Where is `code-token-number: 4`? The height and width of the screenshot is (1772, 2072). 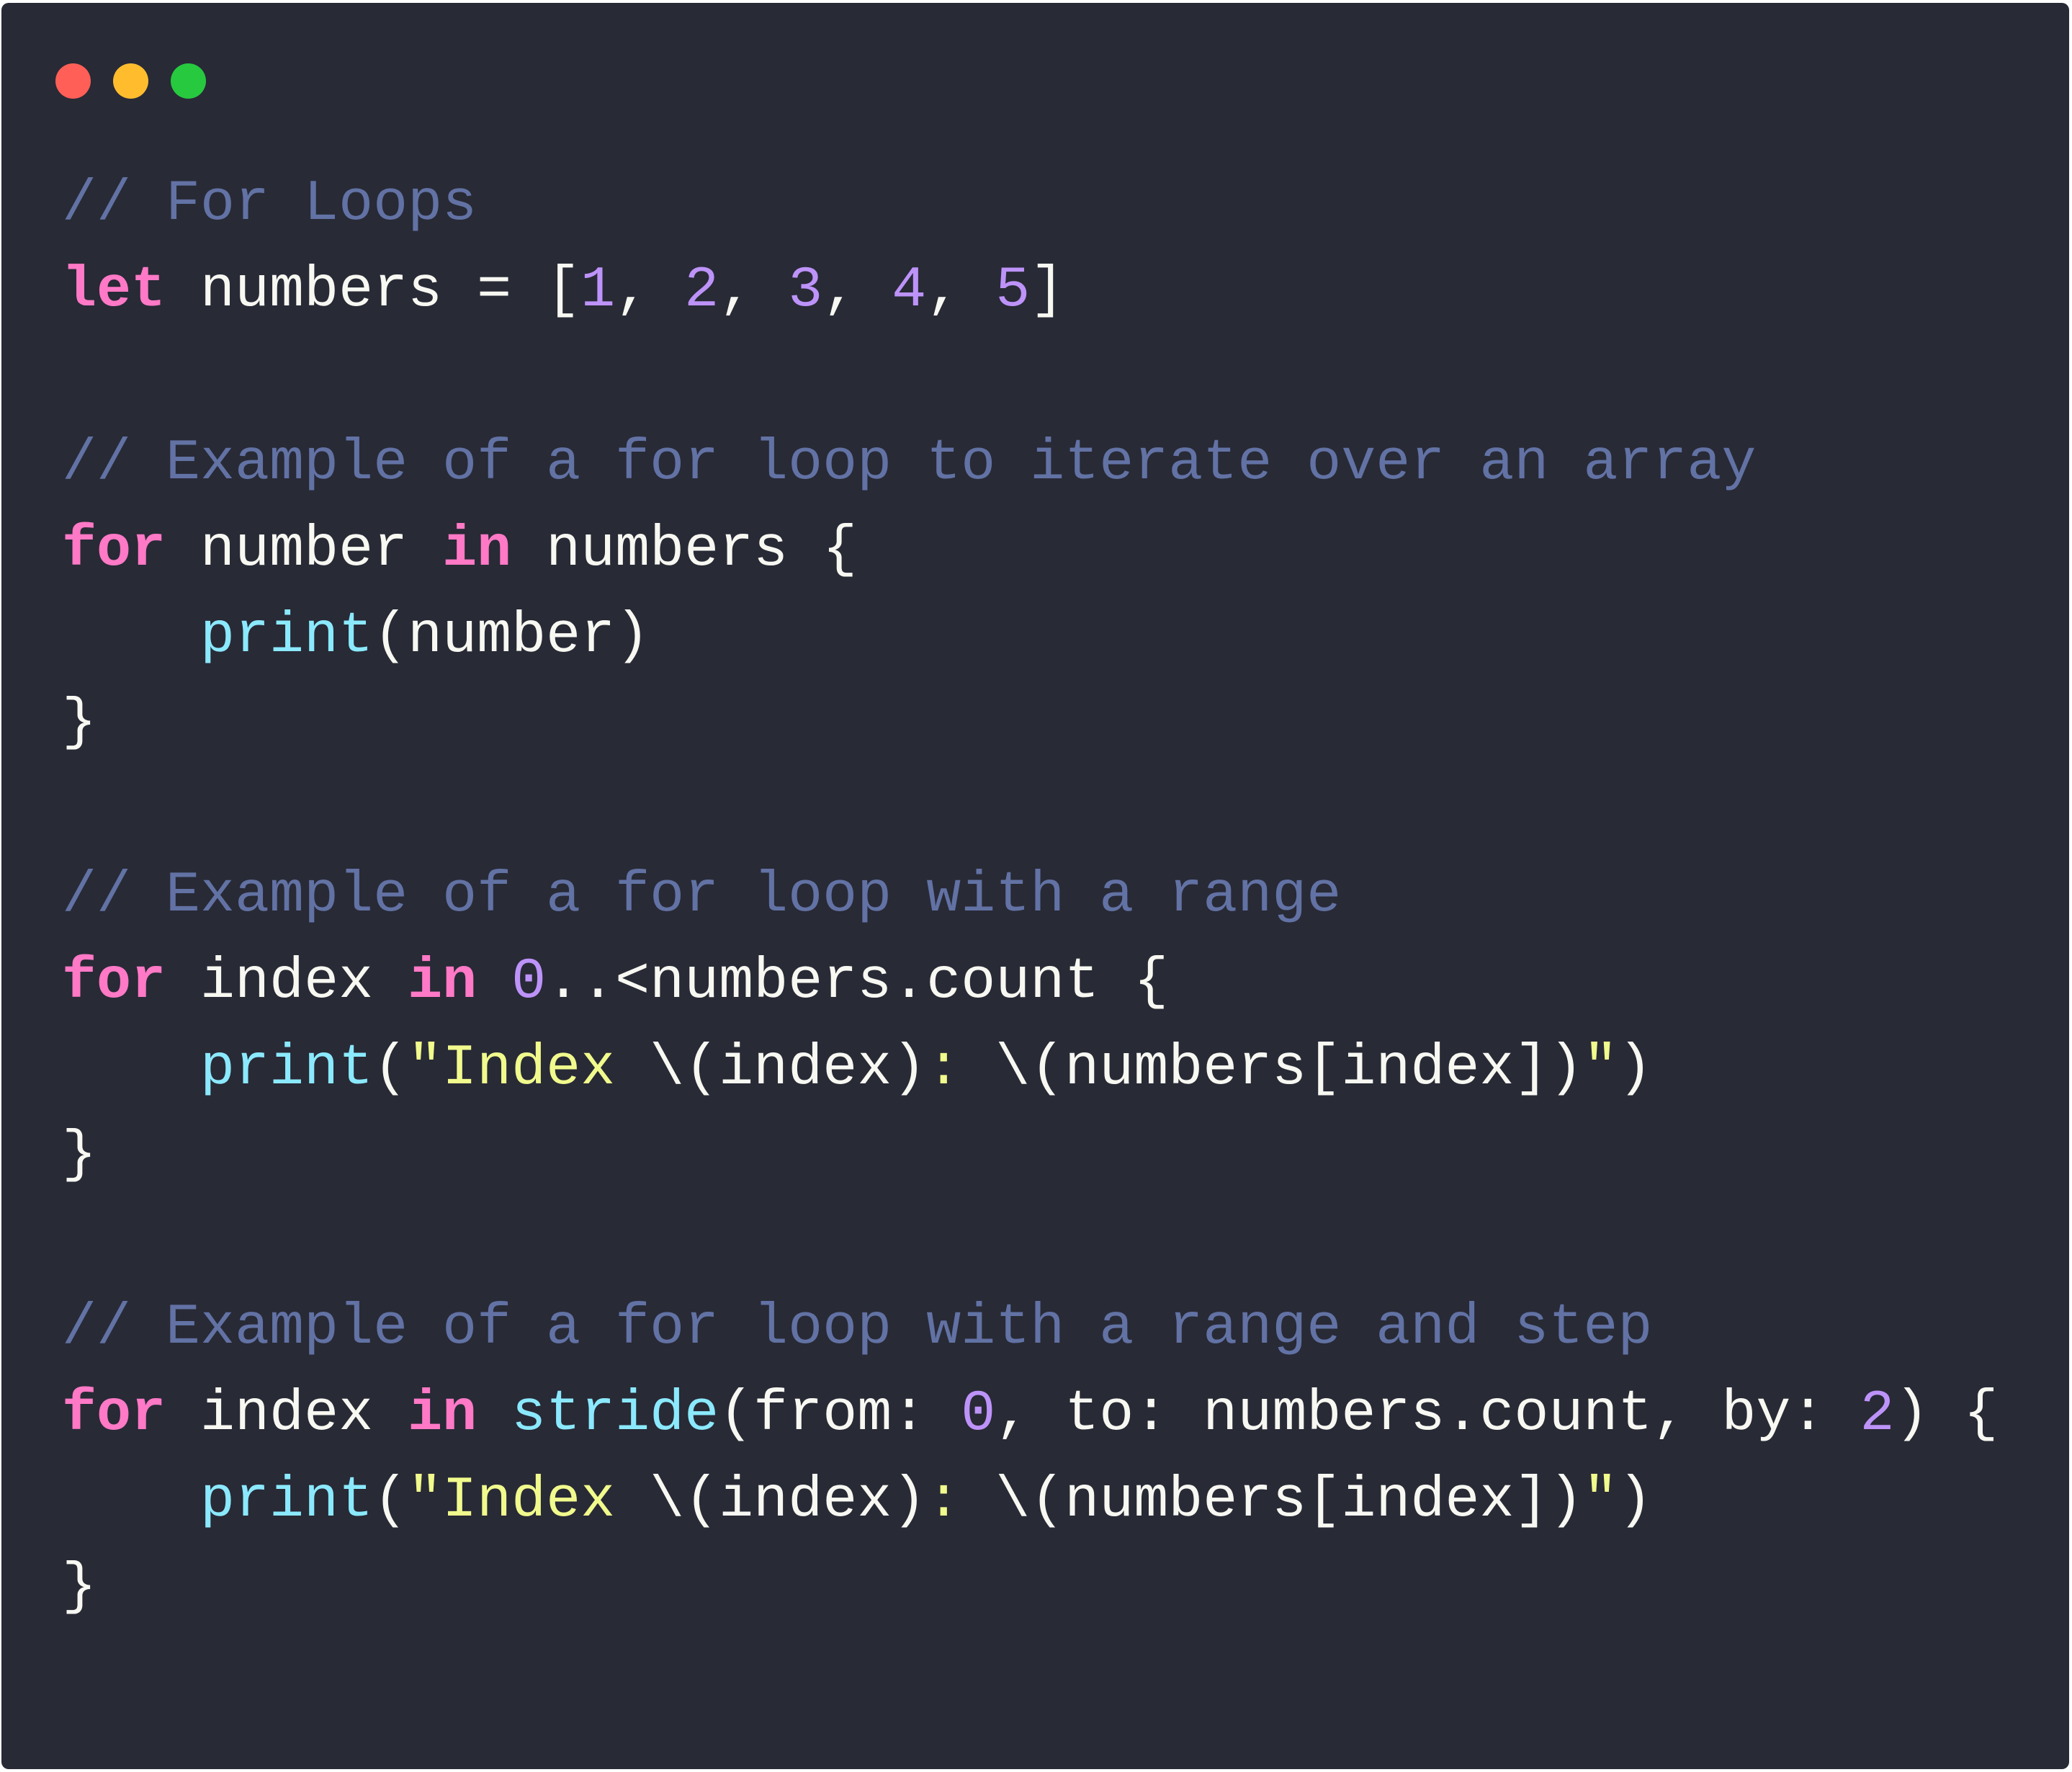 code-token-number: 4 is located at coordinates (910, 290).